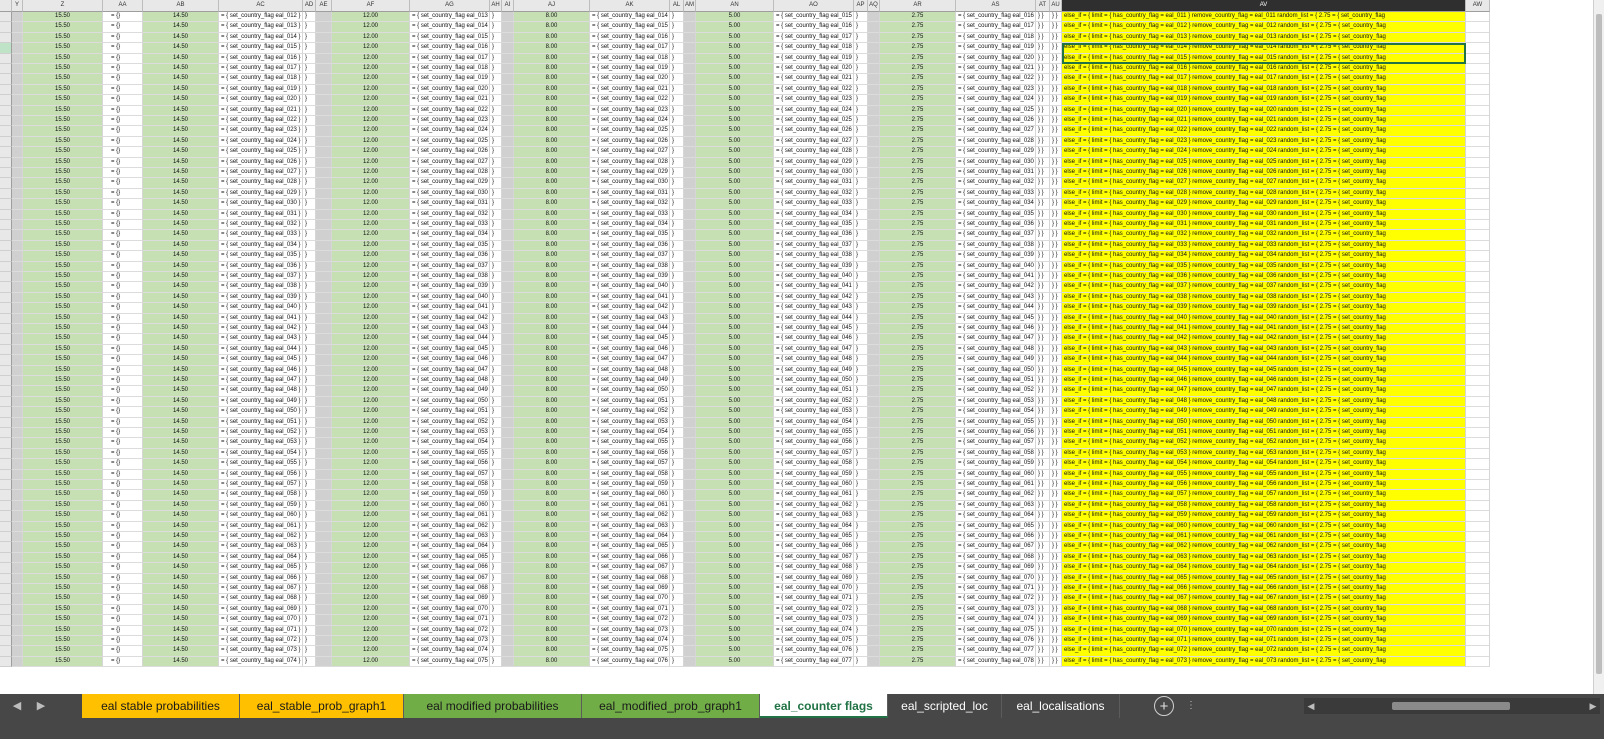  What do you see at coordinates (824, 706) in the screenshot?
I see `tab-counter-flags: eal_counter flags` at bounding box center [824, 706].